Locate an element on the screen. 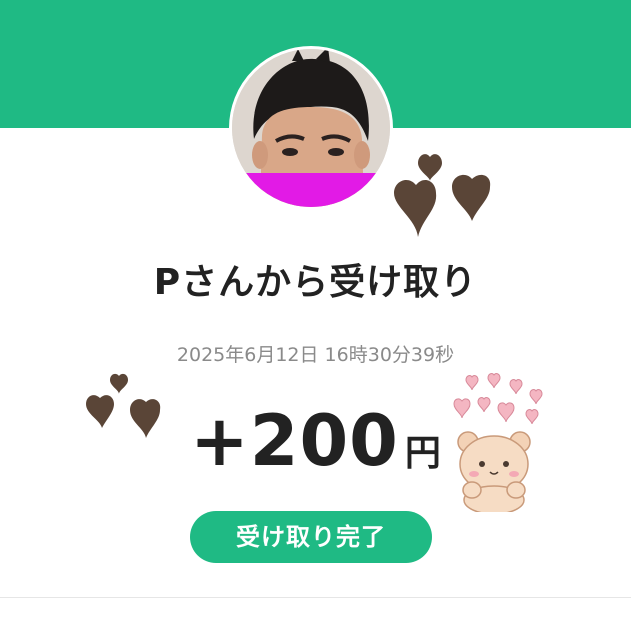 The height and width of the screenshot is (640, 631). divider is located at coordinates (315, 597).